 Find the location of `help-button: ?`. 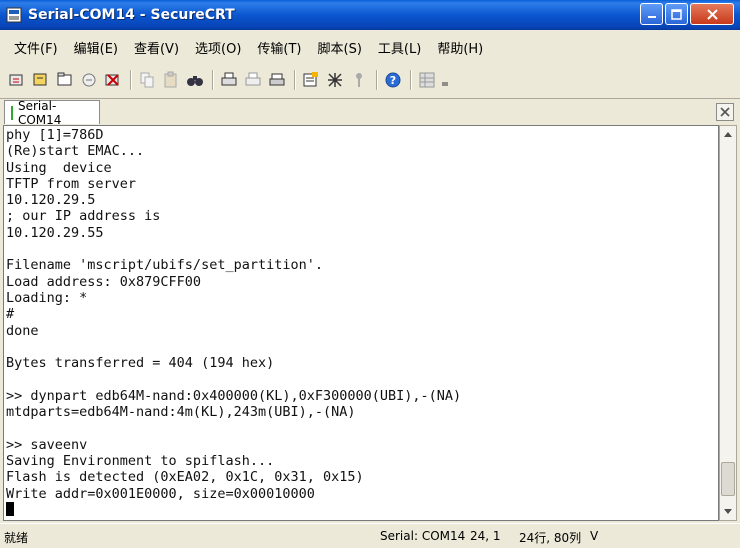

help-button: ? is located at coordinates (393, 80).